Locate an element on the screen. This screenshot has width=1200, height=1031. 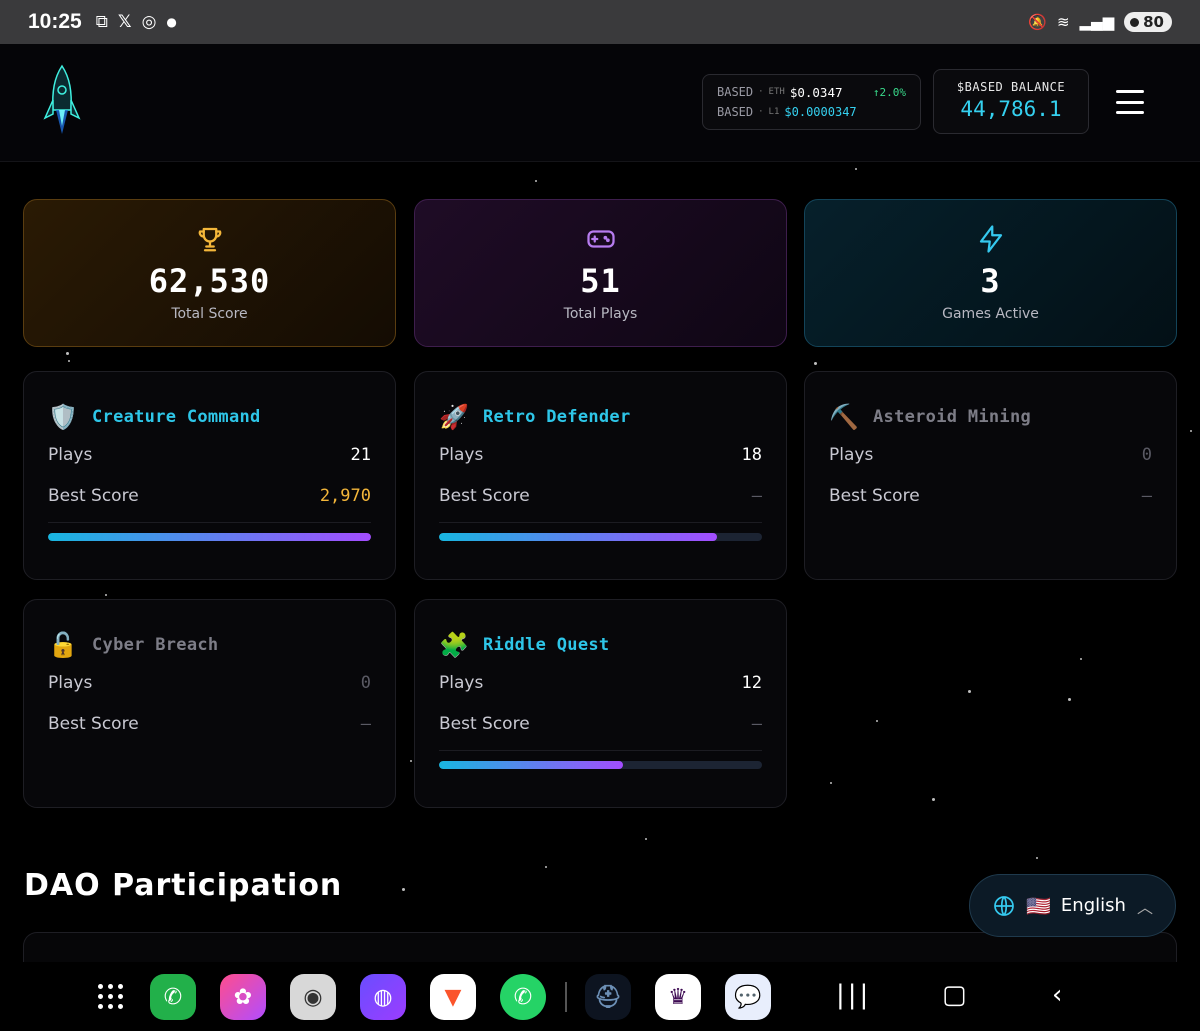
signal-icon: ▂▄▆ is located at coordinates (1097, 22).